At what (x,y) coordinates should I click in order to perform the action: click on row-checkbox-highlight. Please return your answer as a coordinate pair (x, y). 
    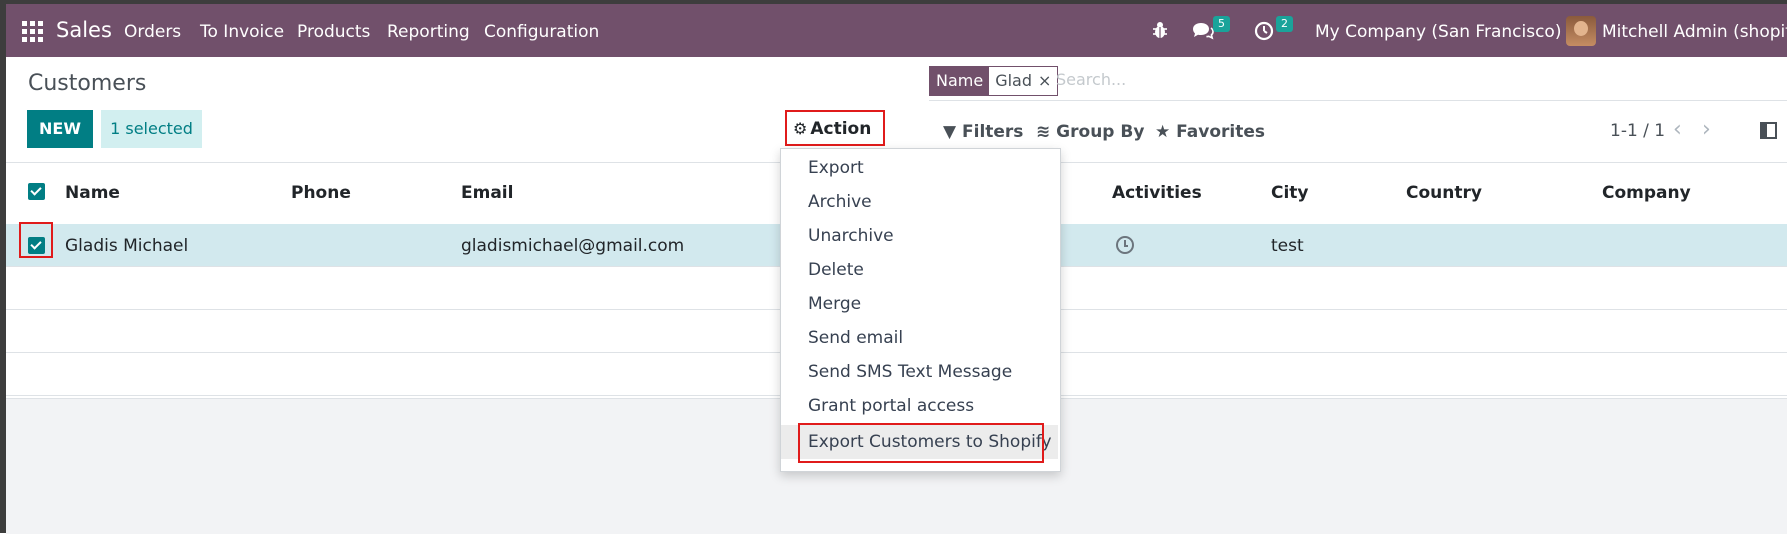
    Looking at the image, I should click on (36, 240).